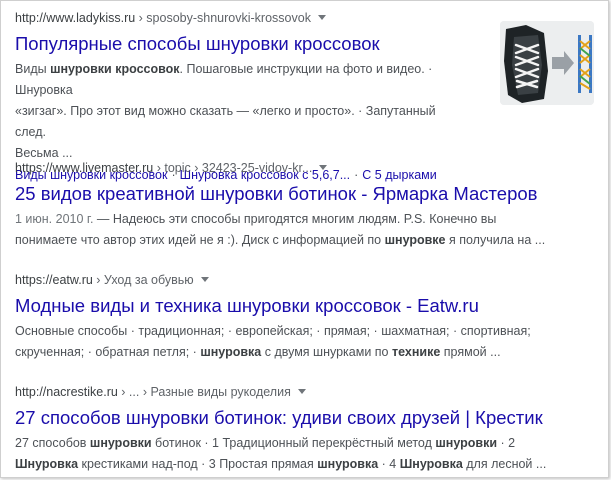  What do you see at coordinates (416, 352) in the screenshot?
I see `snippet-highlight: технике` at bounding box center [416, 352].